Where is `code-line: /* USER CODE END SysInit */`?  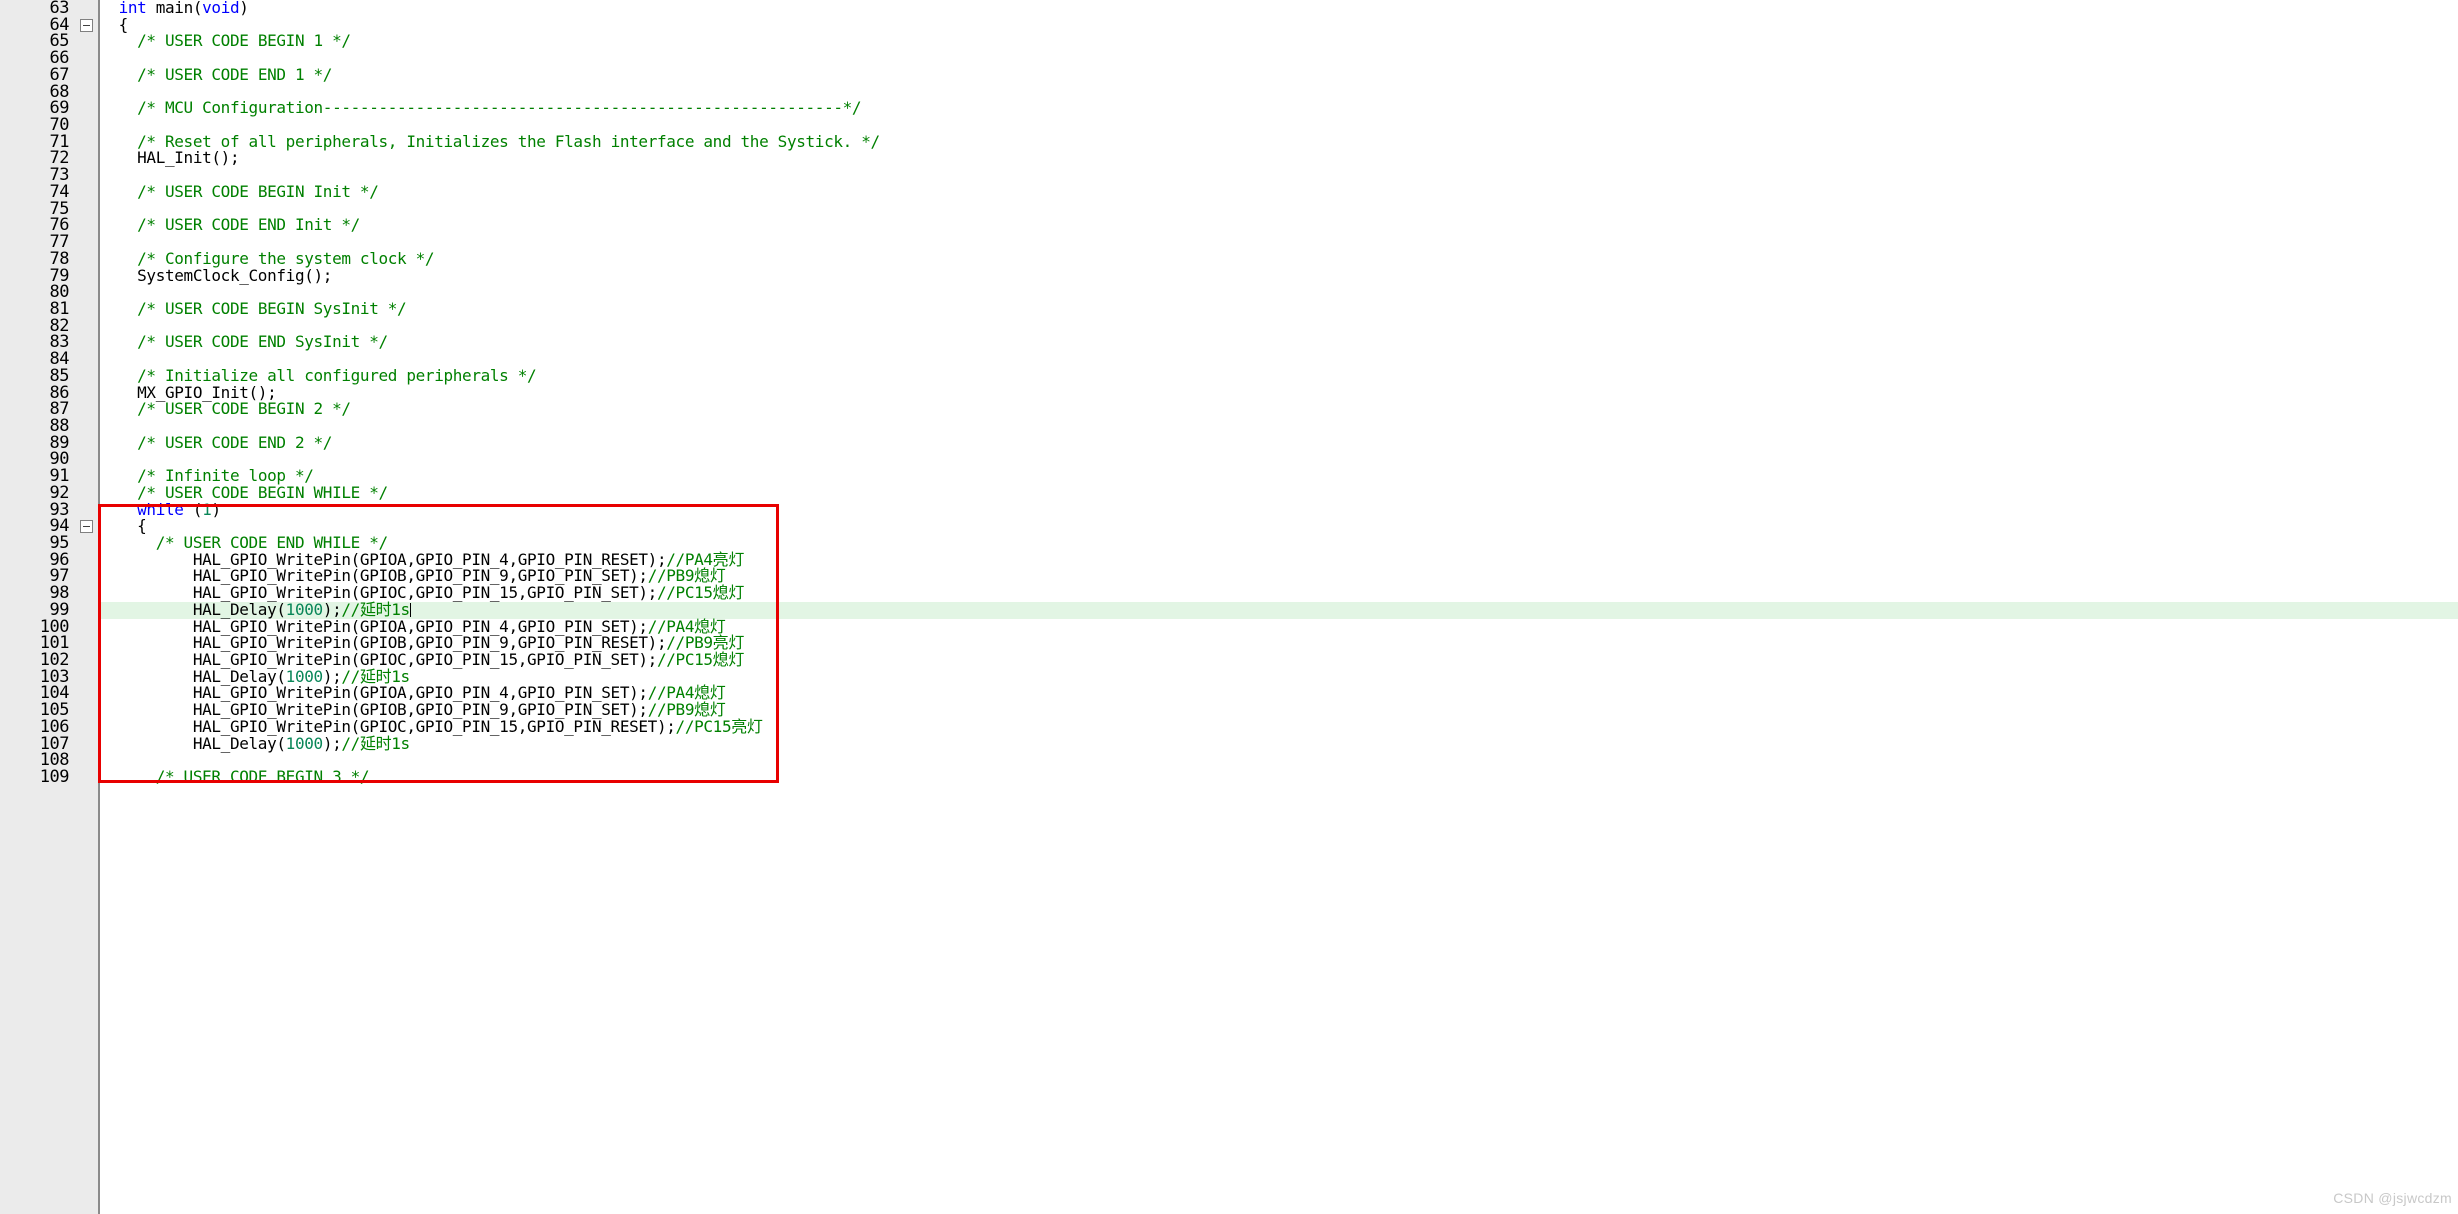
code-line: /* USER CODE END SysInit */ is located at coordinates (1279, 342).